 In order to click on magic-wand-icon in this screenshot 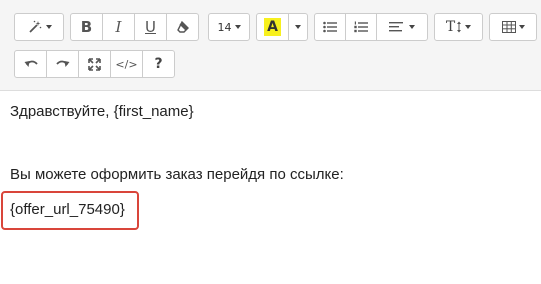, I will do `click(35, 27)`.